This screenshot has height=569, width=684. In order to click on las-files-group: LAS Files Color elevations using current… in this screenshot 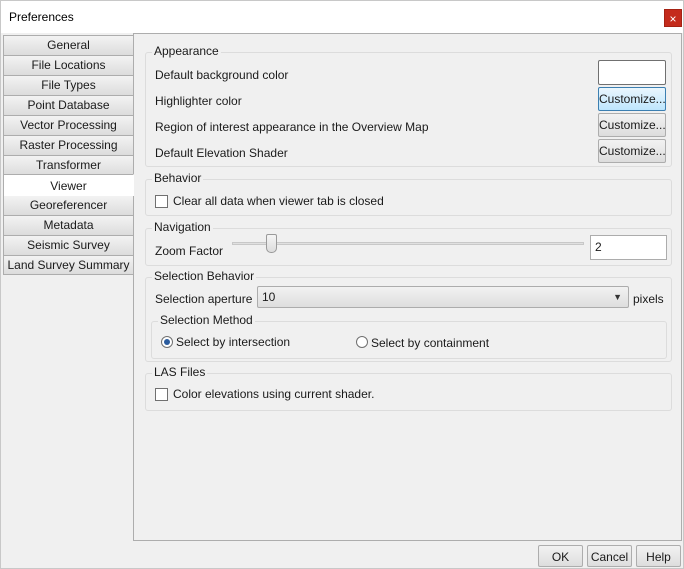, I will do `click(408, 388)`.